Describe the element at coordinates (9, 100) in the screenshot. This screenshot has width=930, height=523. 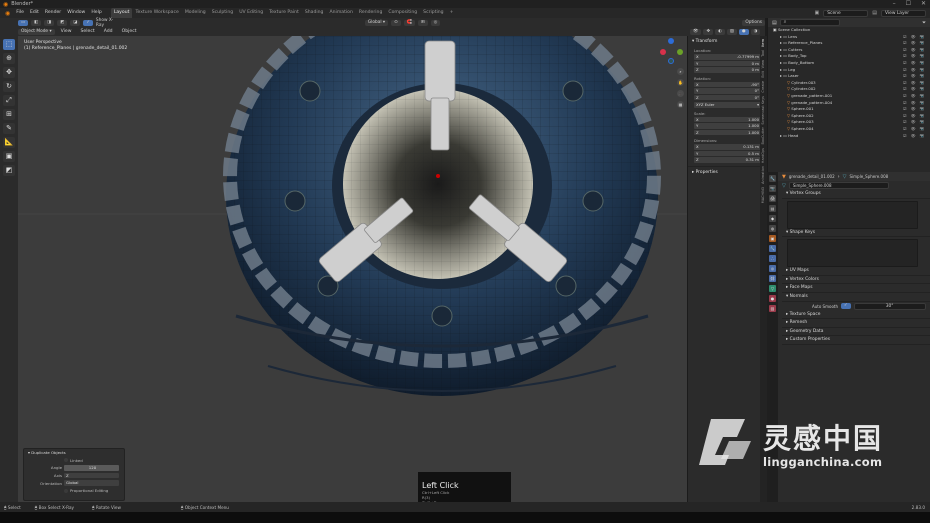
I see `scale-tool-icon: ⤢` at that location.